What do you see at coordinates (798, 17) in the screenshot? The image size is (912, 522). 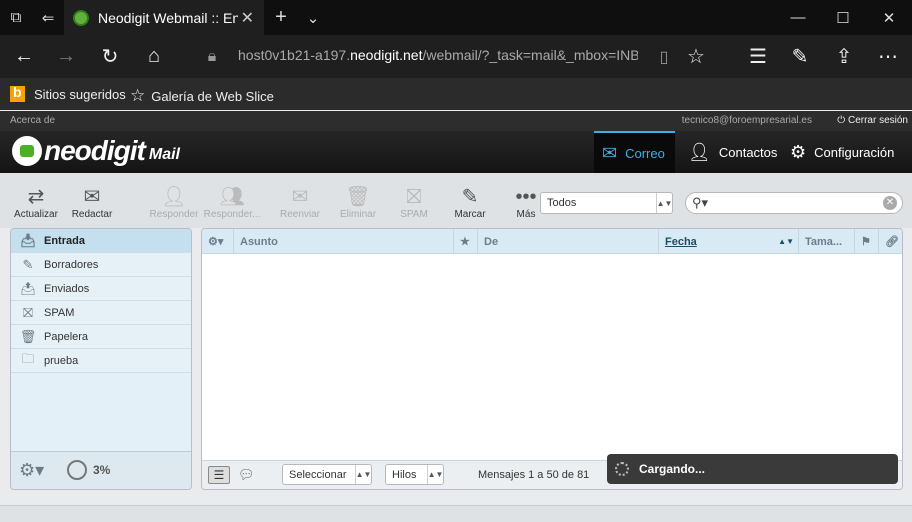 I see `minimize-icon: —` at bounding box center [798, 17].